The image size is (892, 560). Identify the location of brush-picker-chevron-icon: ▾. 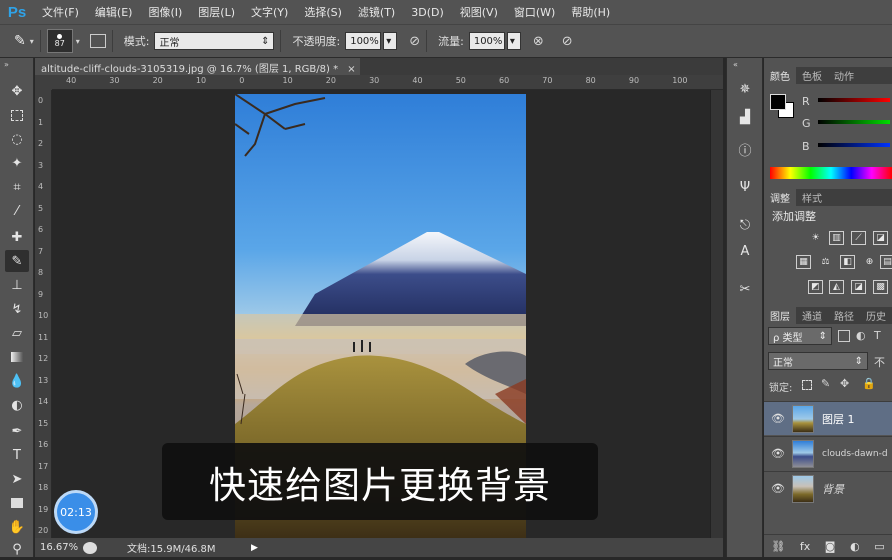
(78, 41).